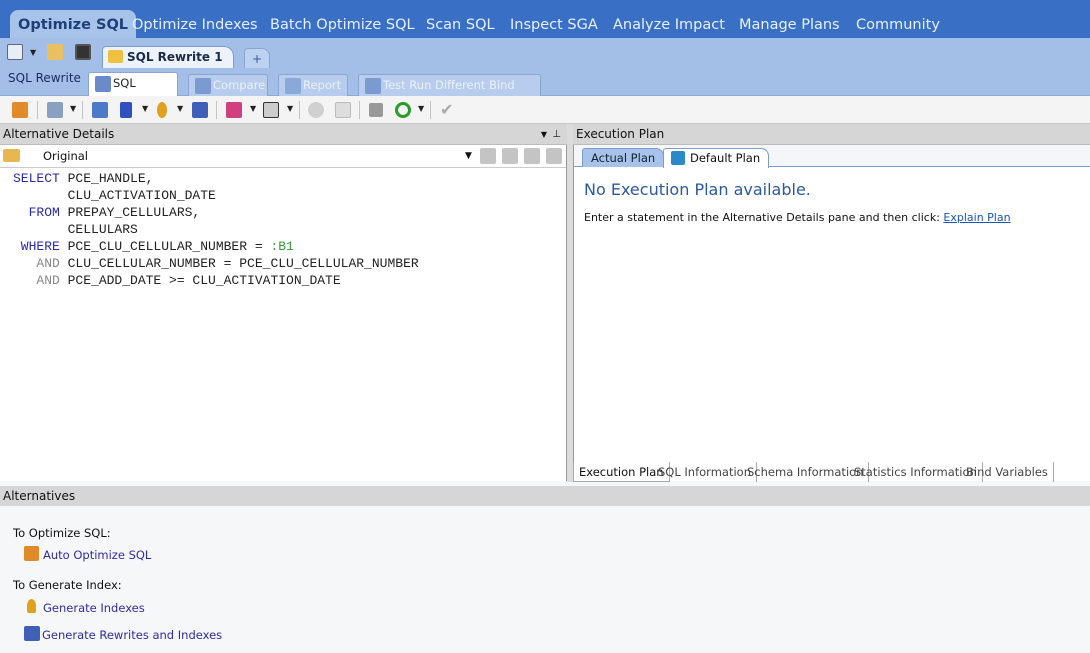 This screenshot has width=1090, height=653. Describe the element at coordinates (75, 229) in the screenshot. I see `sql-text: CELLULARS` at that location.